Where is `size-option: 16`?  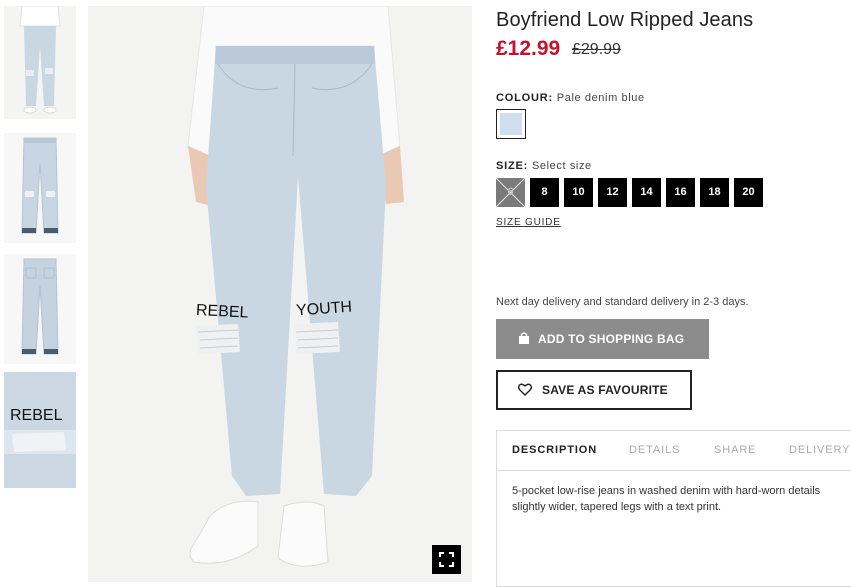 size-option: 16 is located at coordinates (680, 192).